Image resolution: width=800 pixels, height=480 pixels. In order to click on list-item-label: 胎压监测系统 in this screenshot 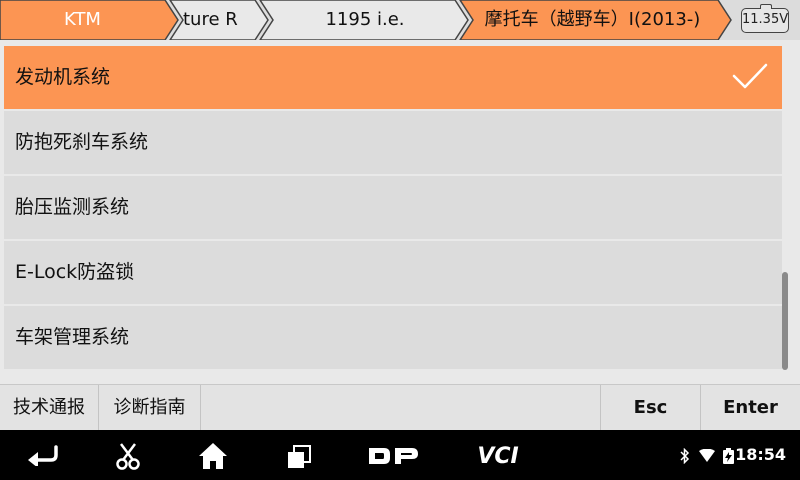, I will do `click(72, 207)`.